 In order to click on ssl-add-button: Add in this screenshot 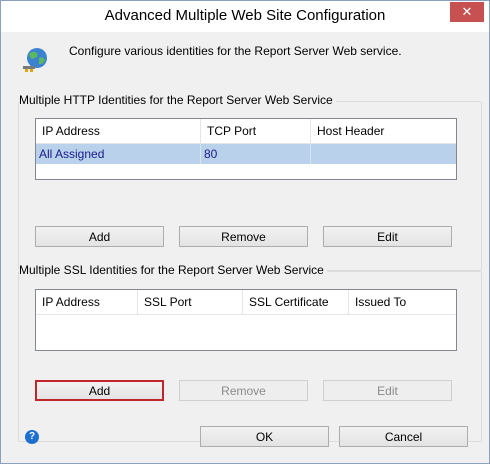, I will do `click(99, 390)`.